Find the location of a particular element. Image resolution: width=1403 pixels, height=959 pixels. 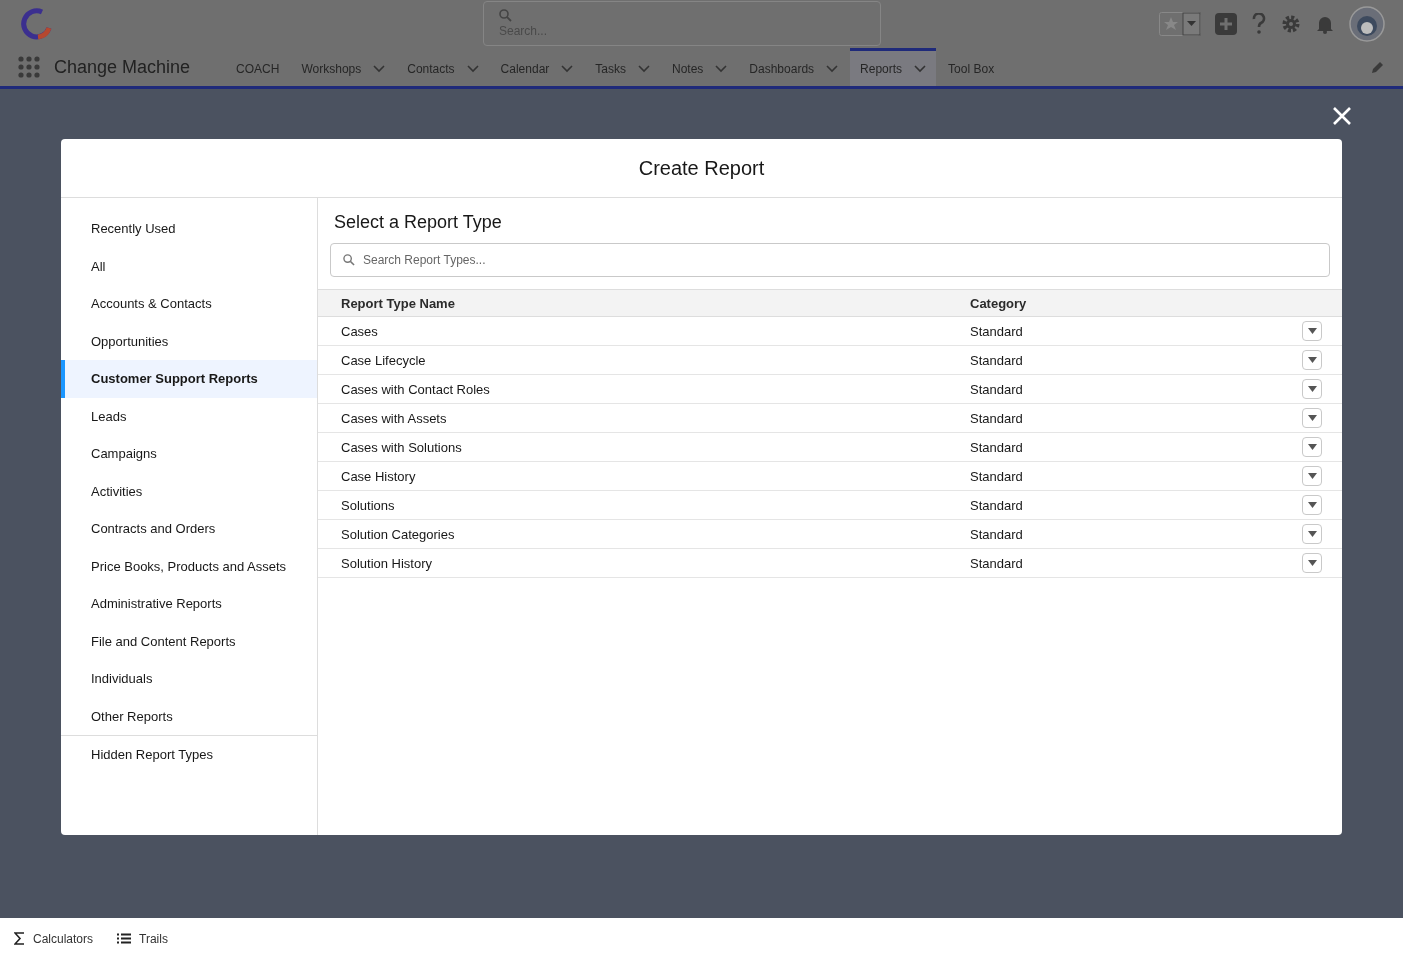

category-item: Accounts & Contacts is located at coordinates (189, 304).